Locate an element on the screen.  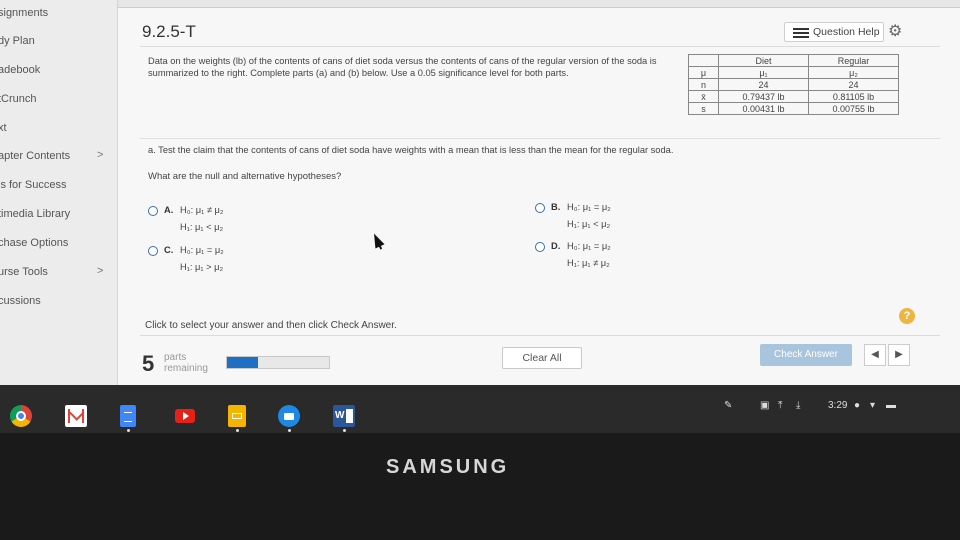
brand-logo: SAMSUNG is located at coordinates (448, 467).